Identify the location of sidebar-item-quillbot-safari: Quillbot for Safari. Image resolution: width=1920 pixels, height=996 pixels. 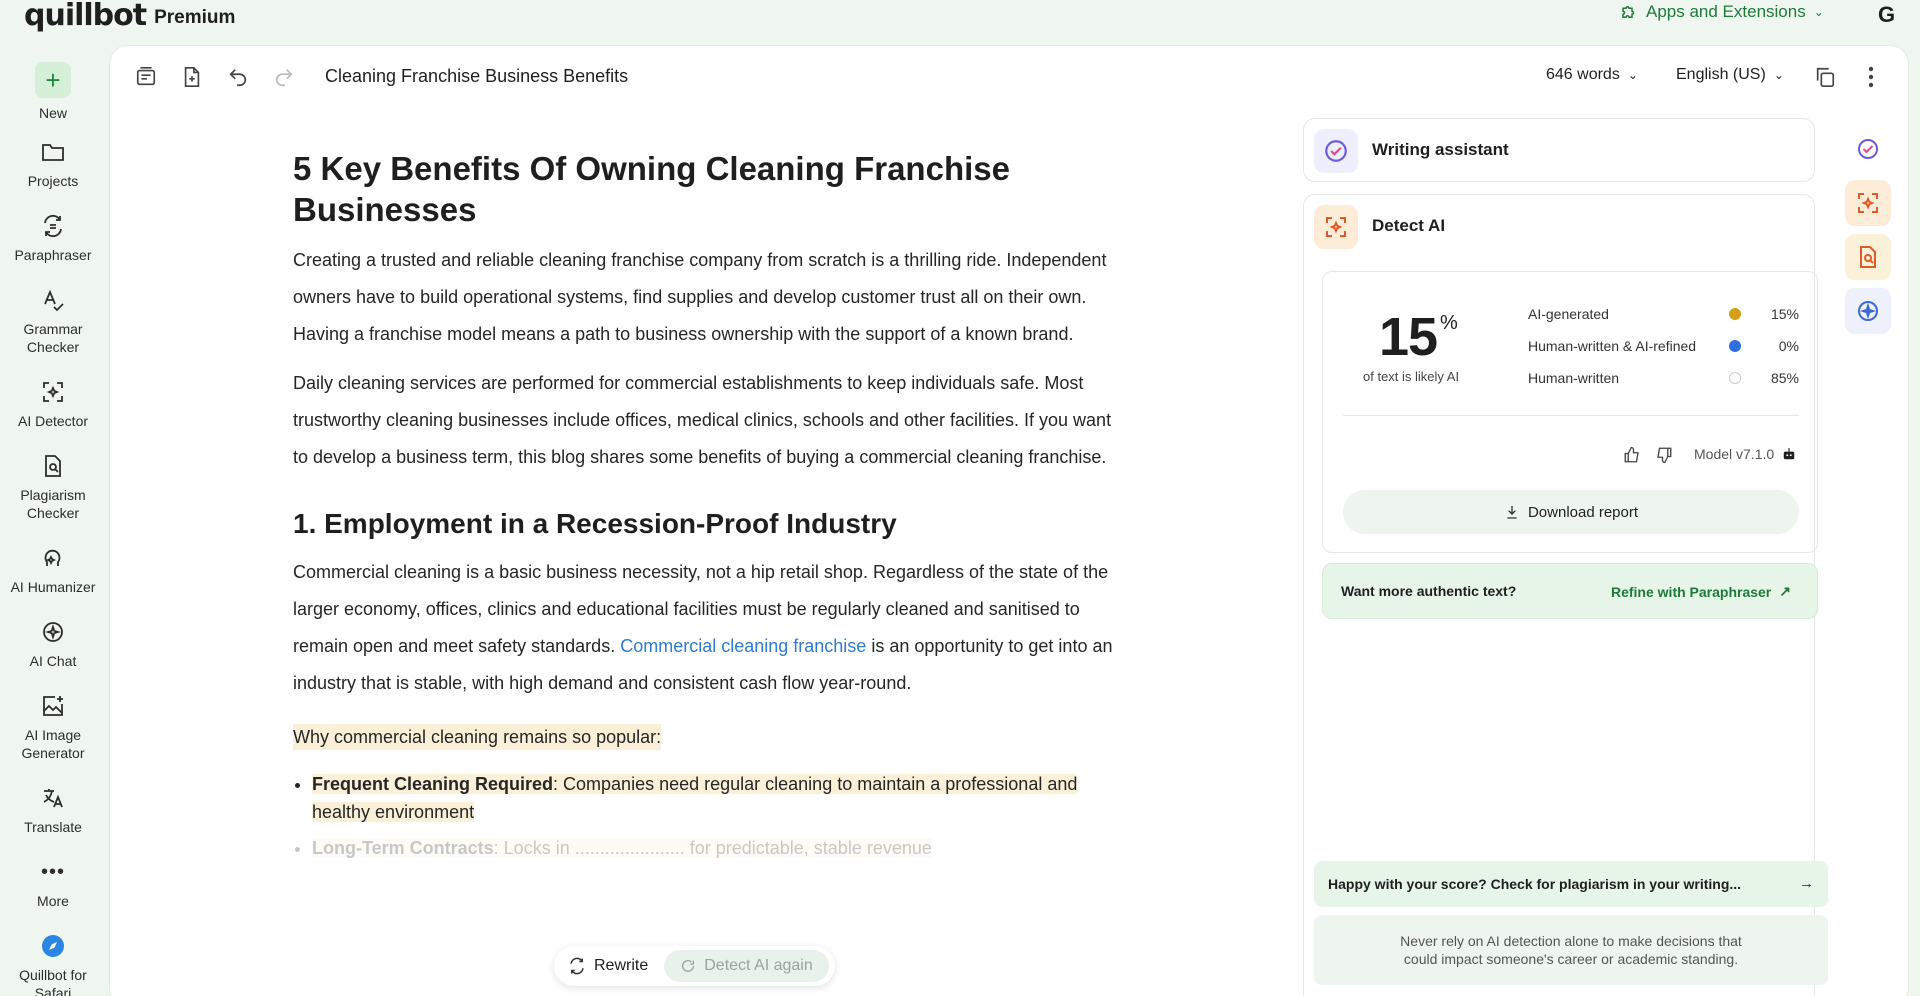
(53, 964).